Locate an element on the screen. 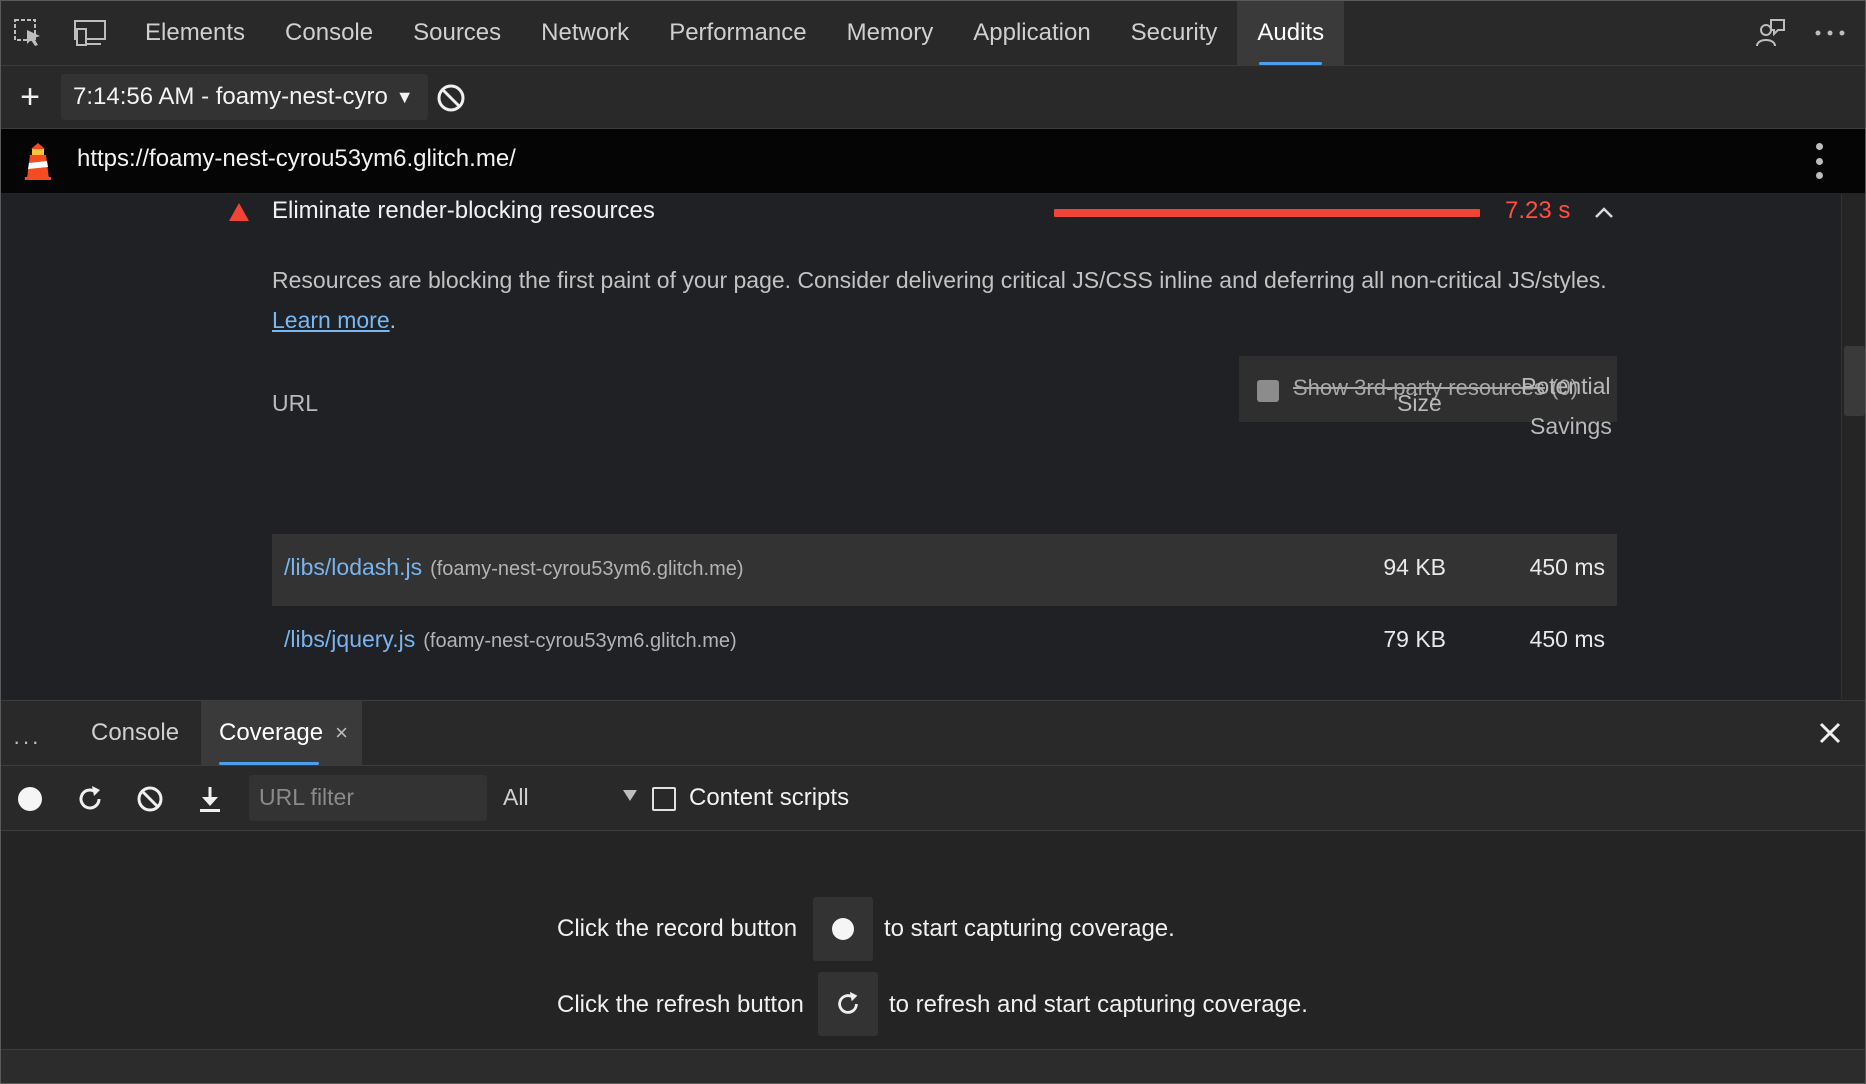 This screenshot has width=1866, height=1084. savings-bar is located at coordinates (1267, 213).